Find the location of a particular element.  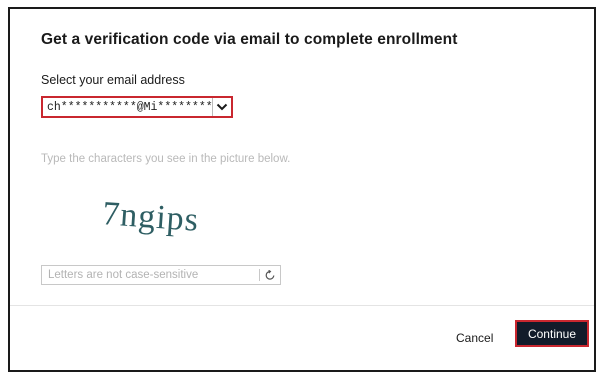

captcha-image: 7ngips is located at coordinates (165, 224).